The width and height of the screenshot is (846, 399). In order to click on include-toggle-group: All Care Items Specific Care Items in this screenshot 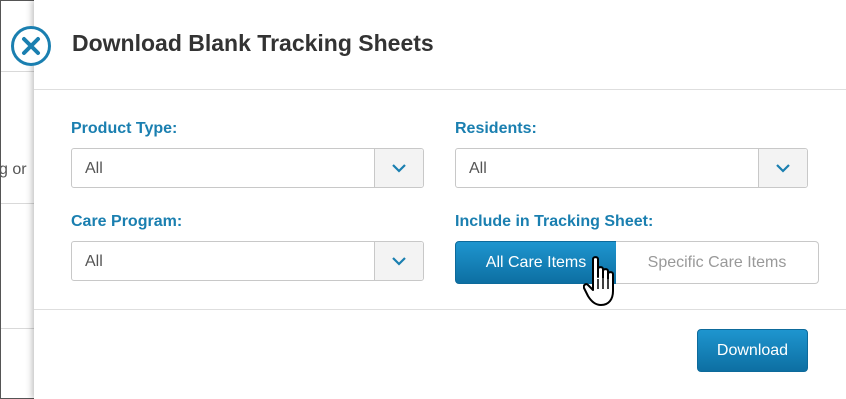, I will do `click(637, 262)`.